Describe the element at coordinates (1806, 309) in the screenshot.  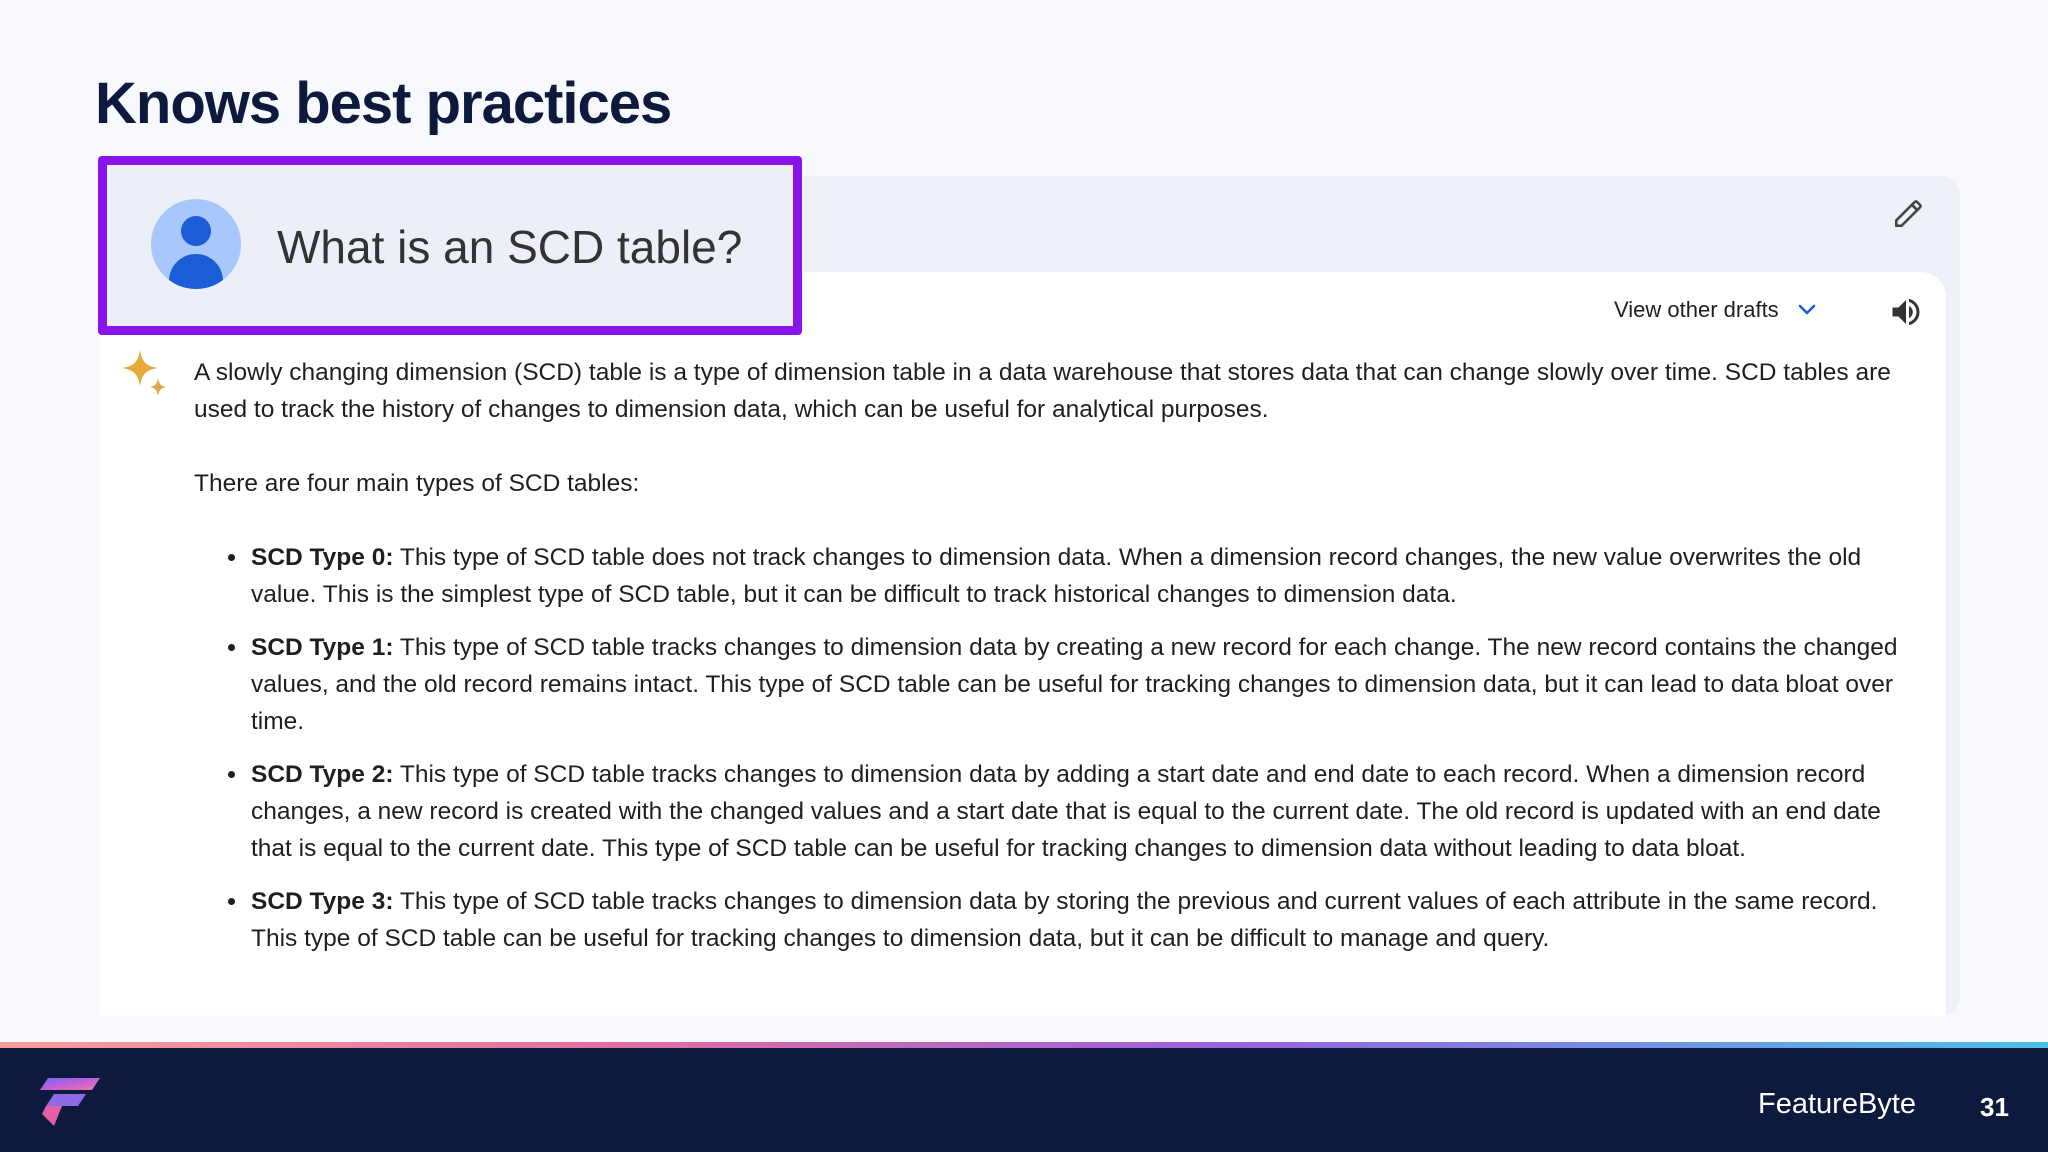
I see `chevron-down-icon` at that location.